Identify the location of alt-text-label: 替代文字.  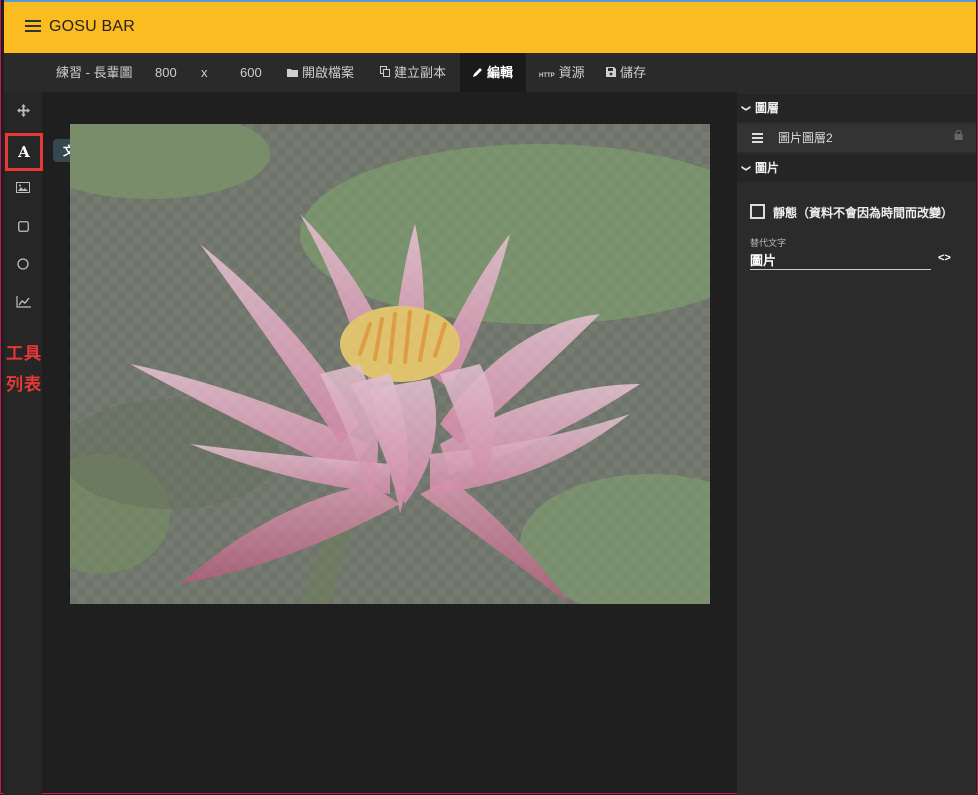
(768, 243).